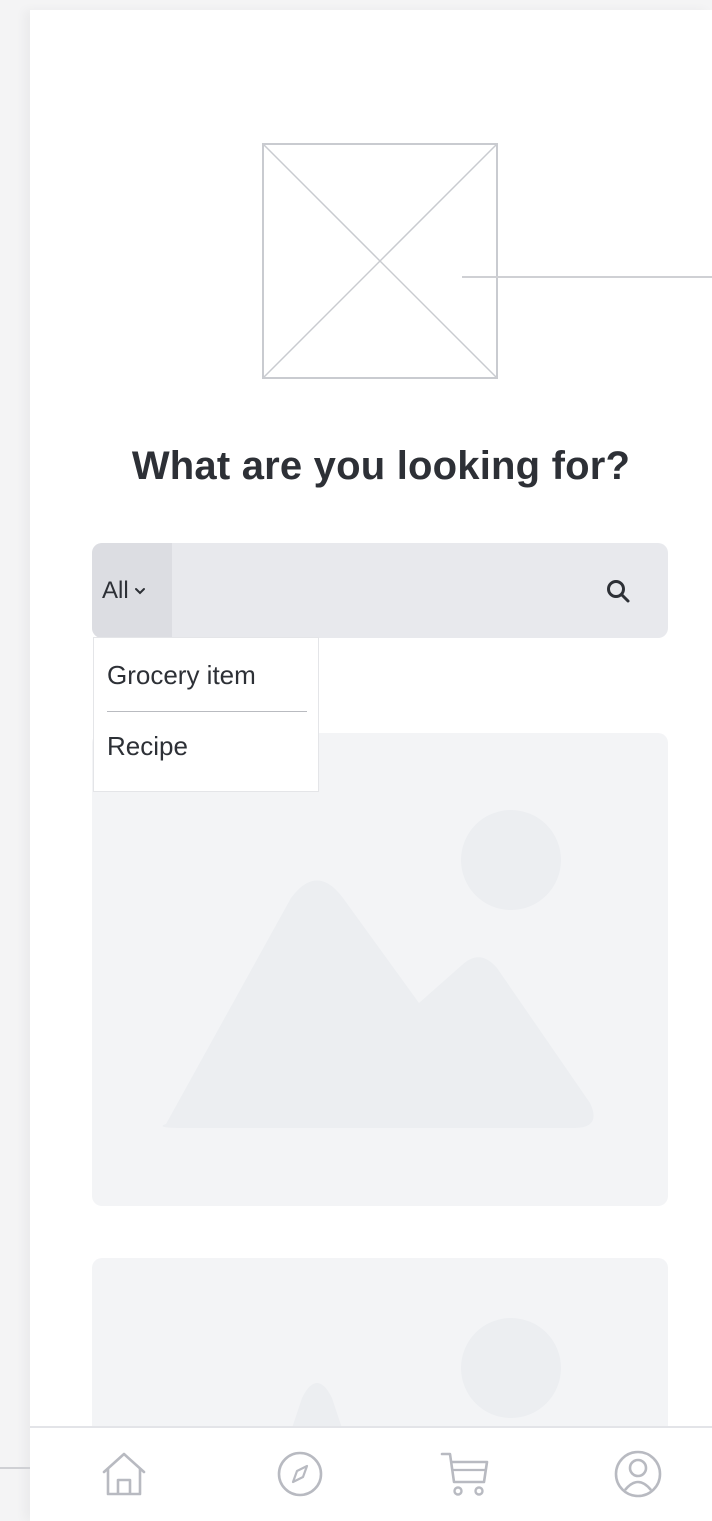  I want to click on category-select-value: All, so click(115, 590).